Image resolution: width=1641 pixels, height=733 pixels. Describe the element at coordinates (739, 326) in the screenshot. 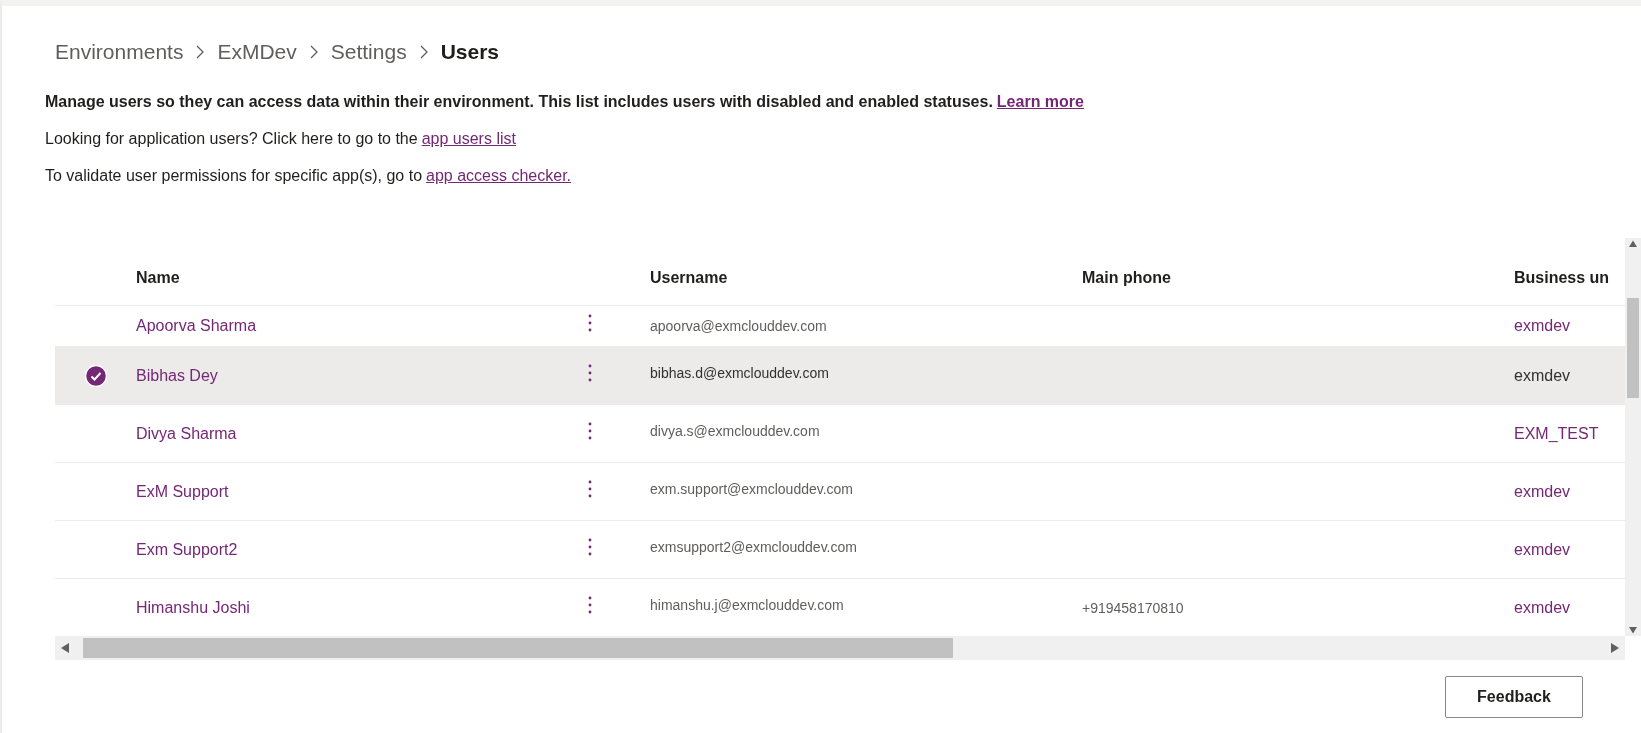

I see `table-cell-text: apoorva@exmclouddev.com` at that location.